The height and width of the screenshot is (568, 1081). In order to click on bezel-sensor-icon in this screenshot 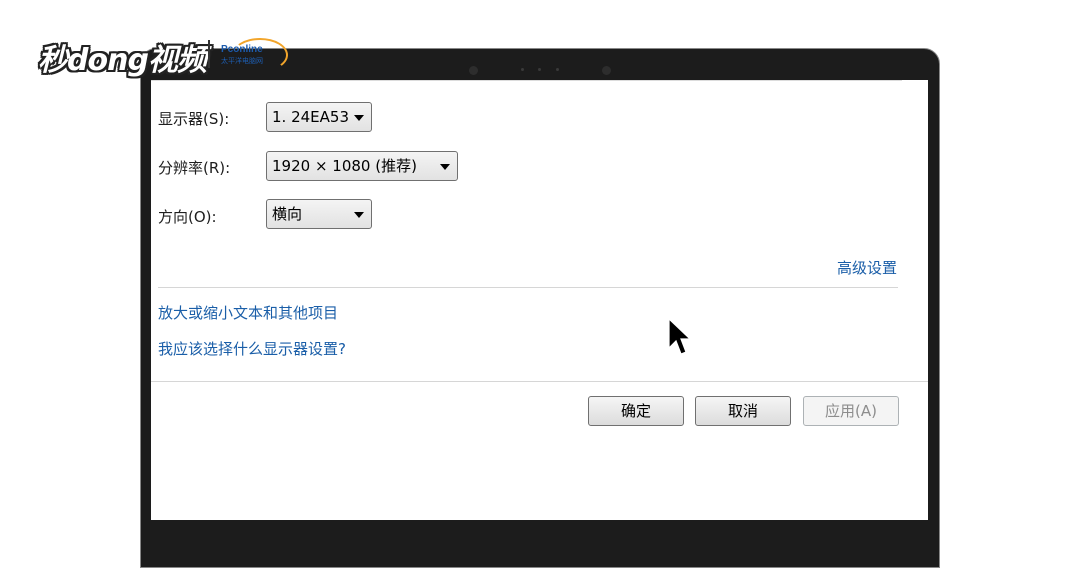, I will do `click(473, 70)`.